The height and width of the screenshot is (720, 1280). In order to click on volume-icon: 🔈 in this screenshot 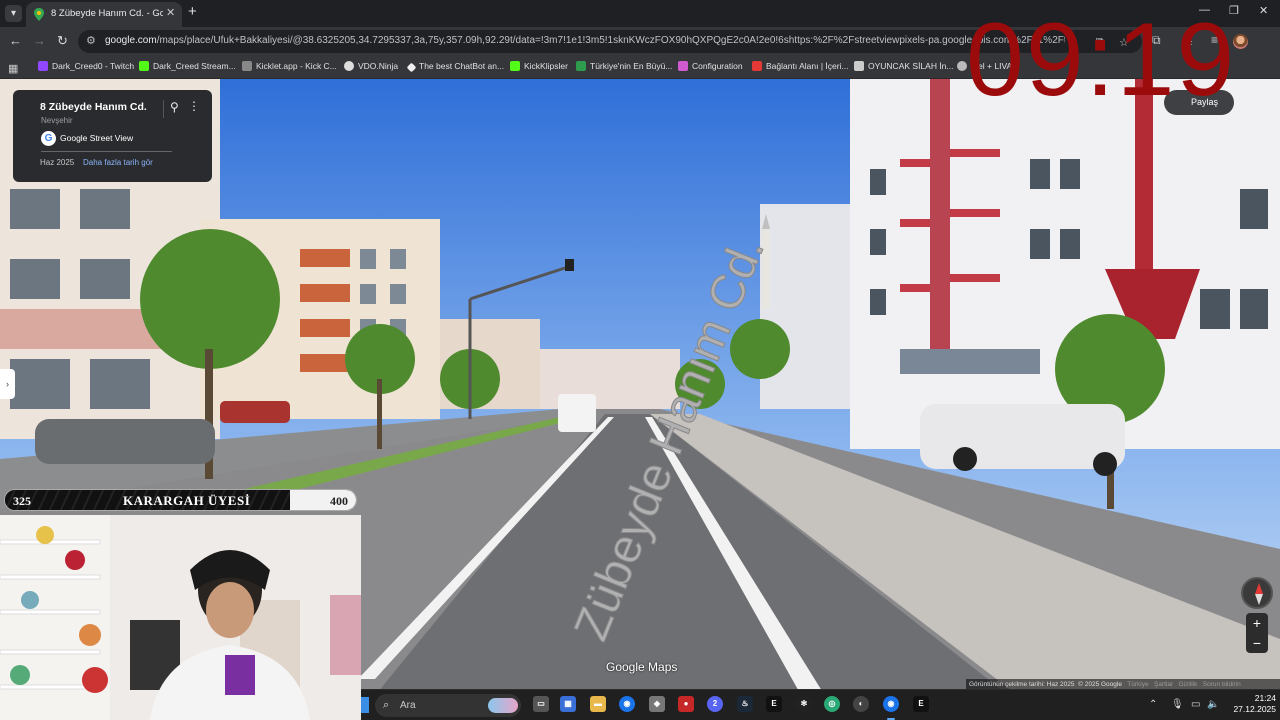, I will do `click(1213, 704)`.